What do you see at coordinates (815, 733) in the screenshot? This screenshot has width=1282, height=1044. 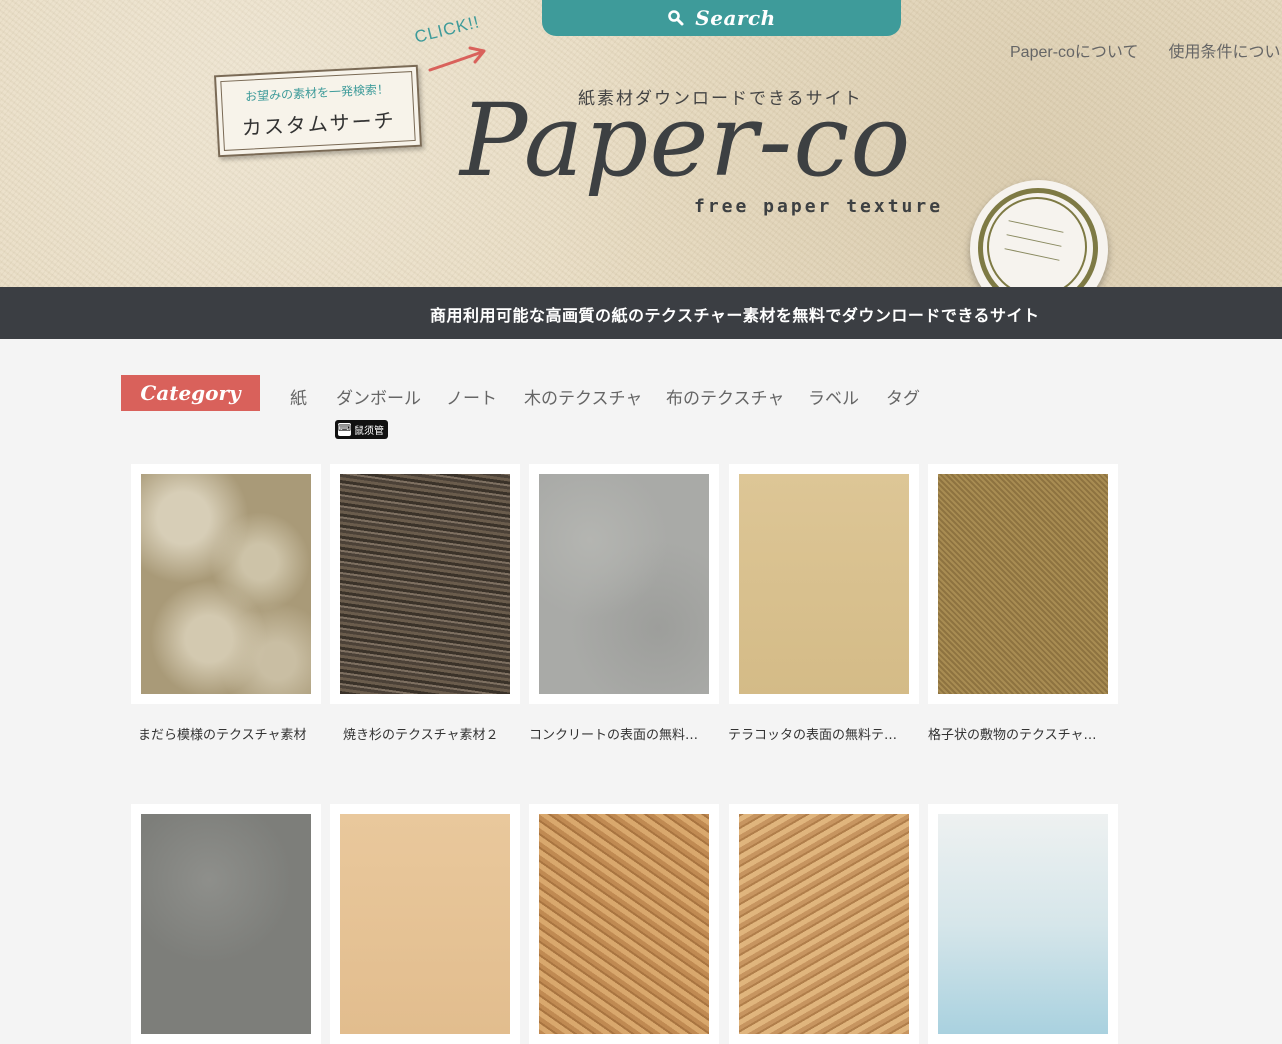 I see `texture-title: テラコッタの表面の無料テクスチャ素材` at bounding box center [815, 733].